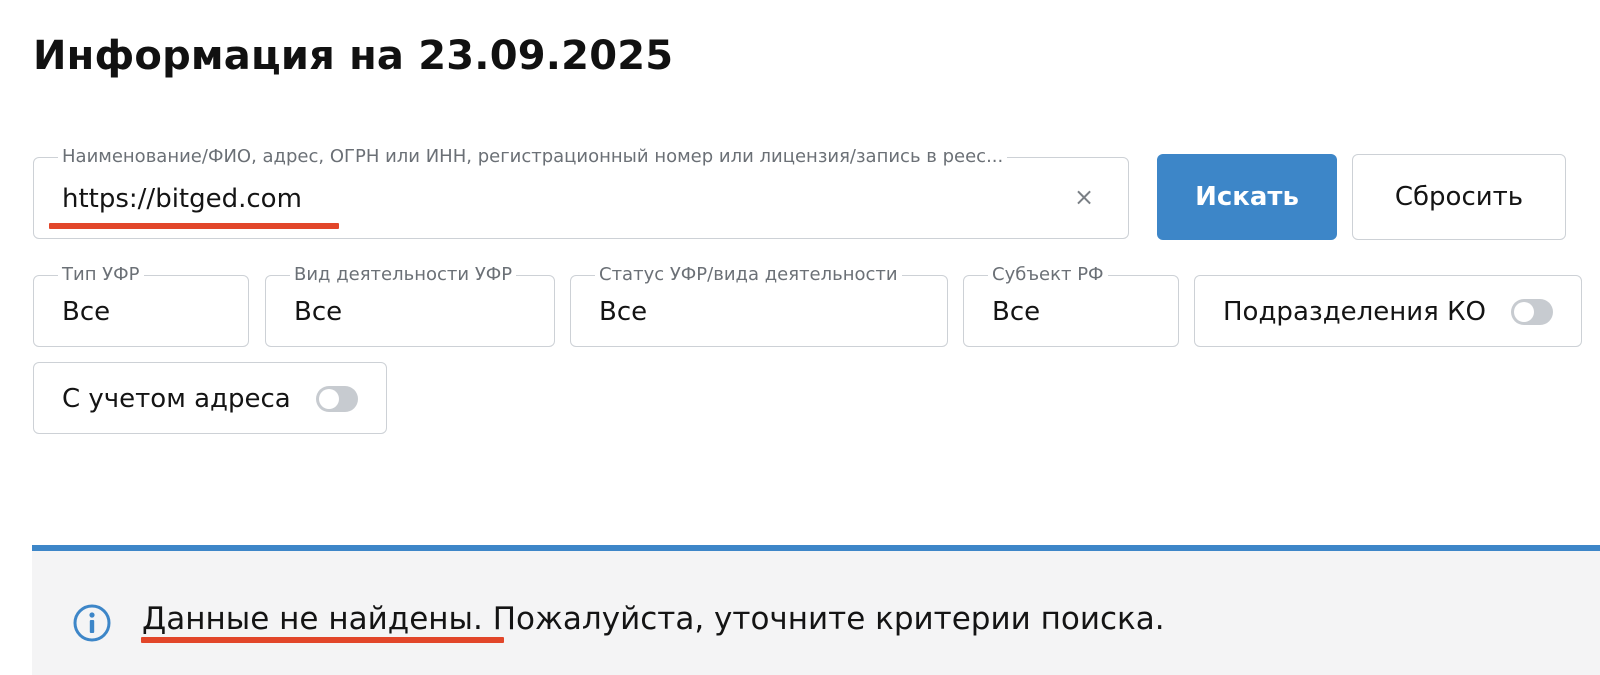 The height and width of the screenshot is (675, 1600). I want to click on filter-status-label: Статус УФР/вида деятельности, so click(748, 275).